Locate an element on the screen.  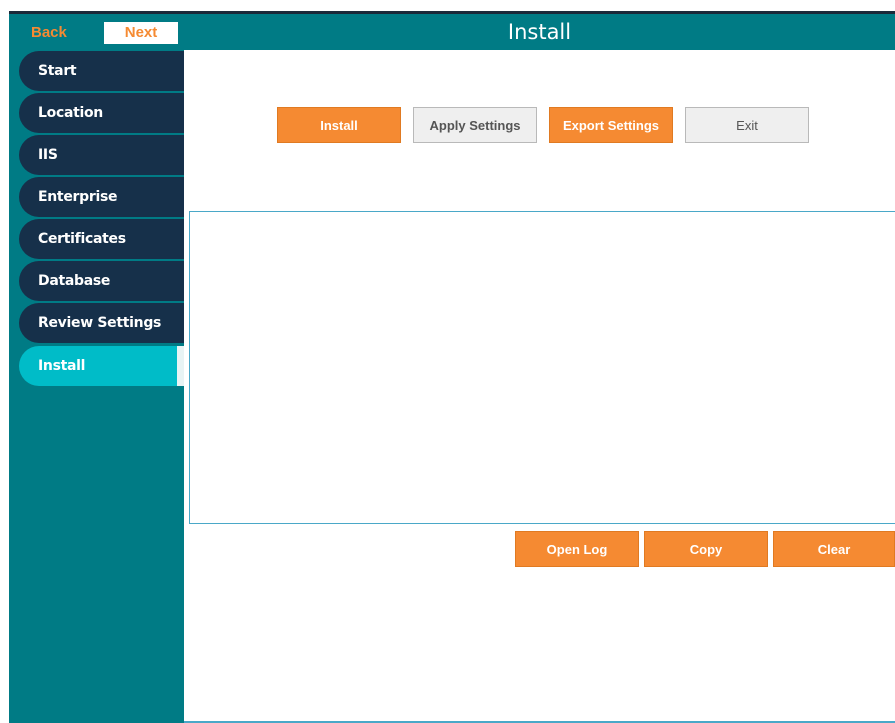
active-indicator is located at coordinates (180, 366).